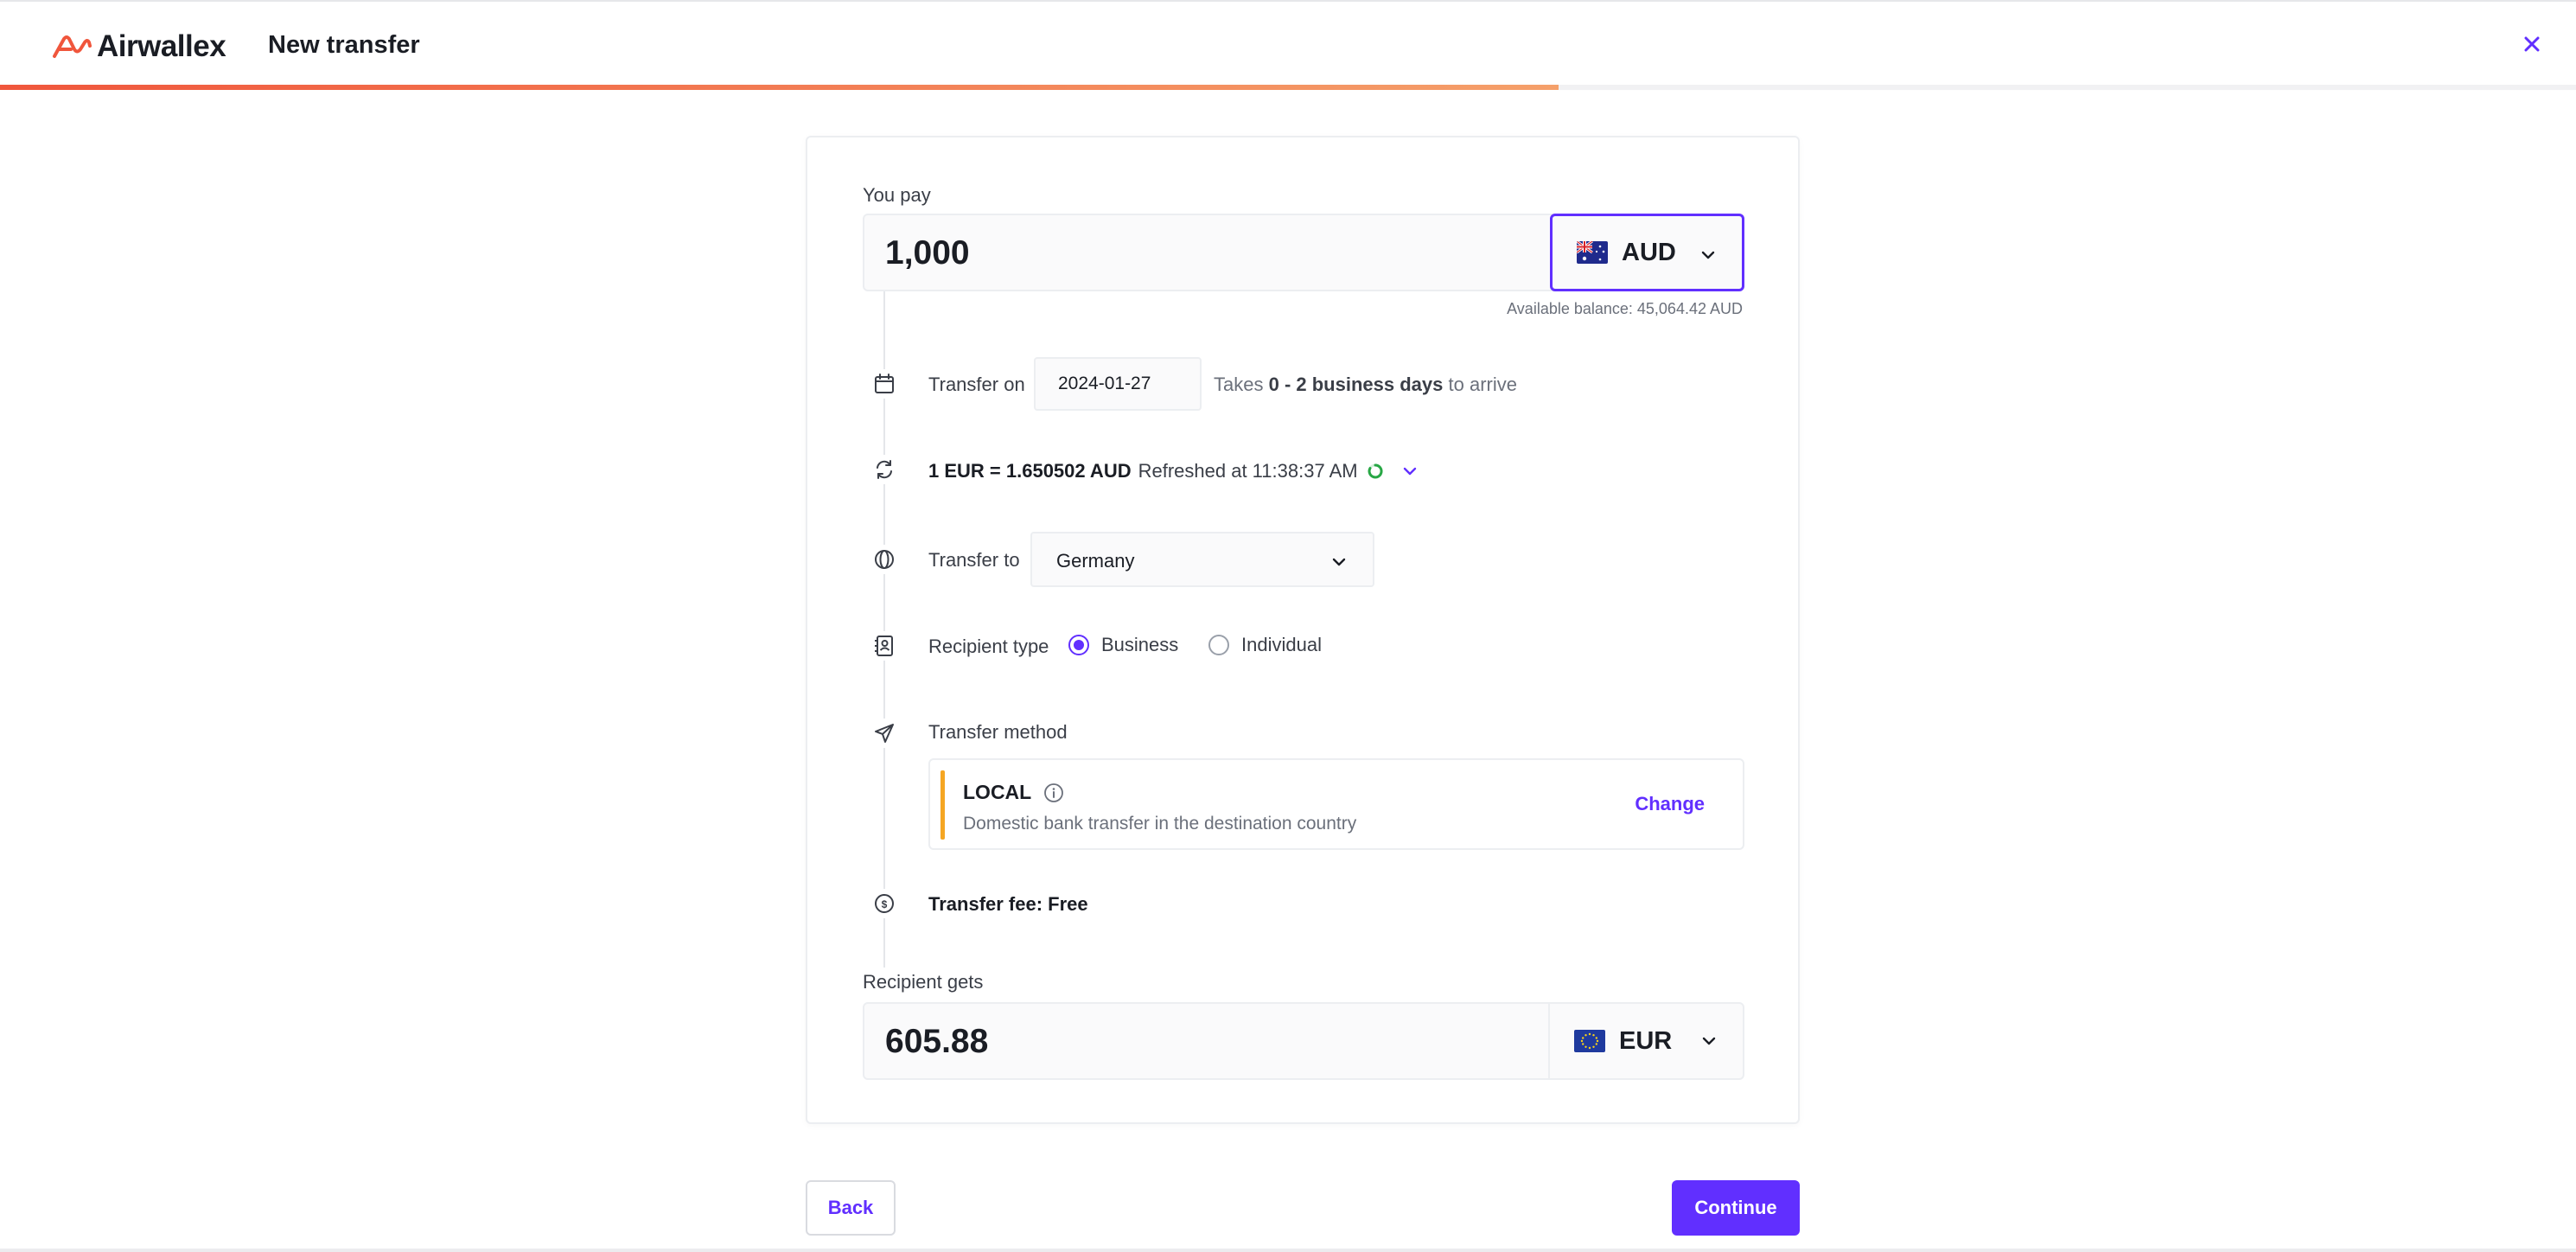 This screenshot has width=2576, height=1252. I want to click on calendar-icon, so click(884, 384).